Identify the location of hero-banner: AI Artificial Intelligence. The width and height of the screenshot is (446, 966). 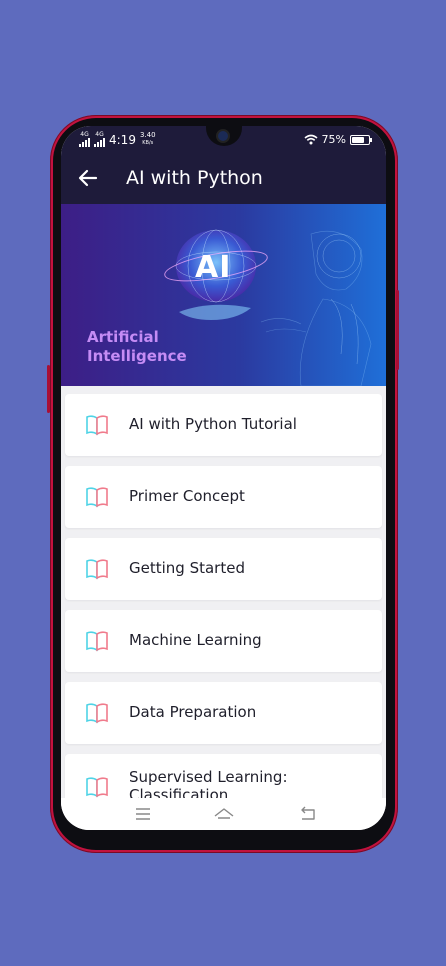
(223, 295).